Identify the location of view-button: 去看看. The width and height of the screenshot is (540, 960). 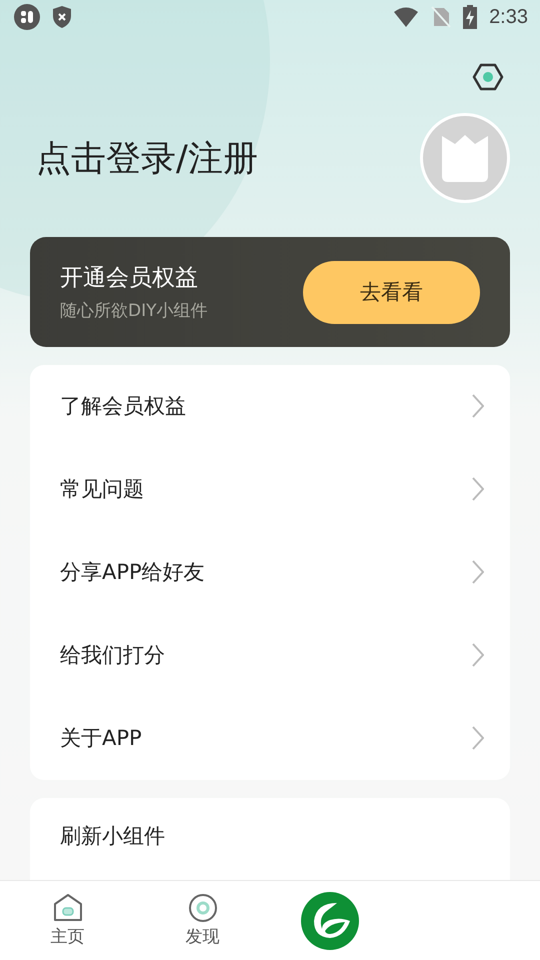
(391, 292).